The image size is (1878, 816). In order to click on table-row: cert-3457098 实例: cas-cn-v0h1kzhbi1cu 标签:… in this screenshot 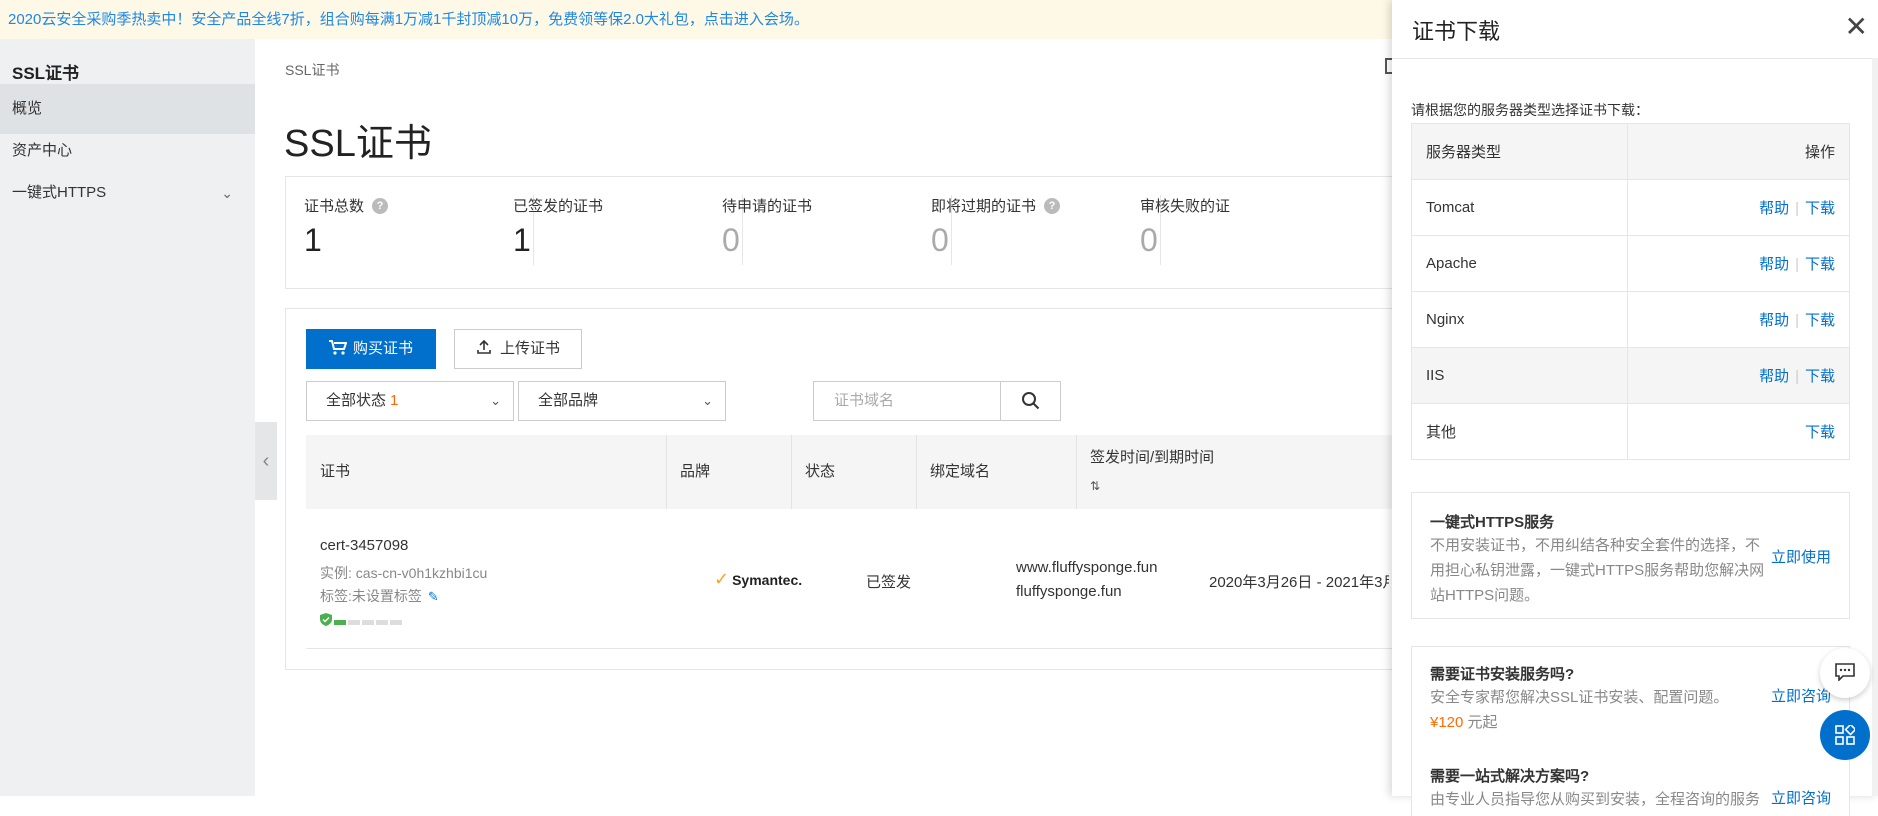, I will do `click(851, 579)`.